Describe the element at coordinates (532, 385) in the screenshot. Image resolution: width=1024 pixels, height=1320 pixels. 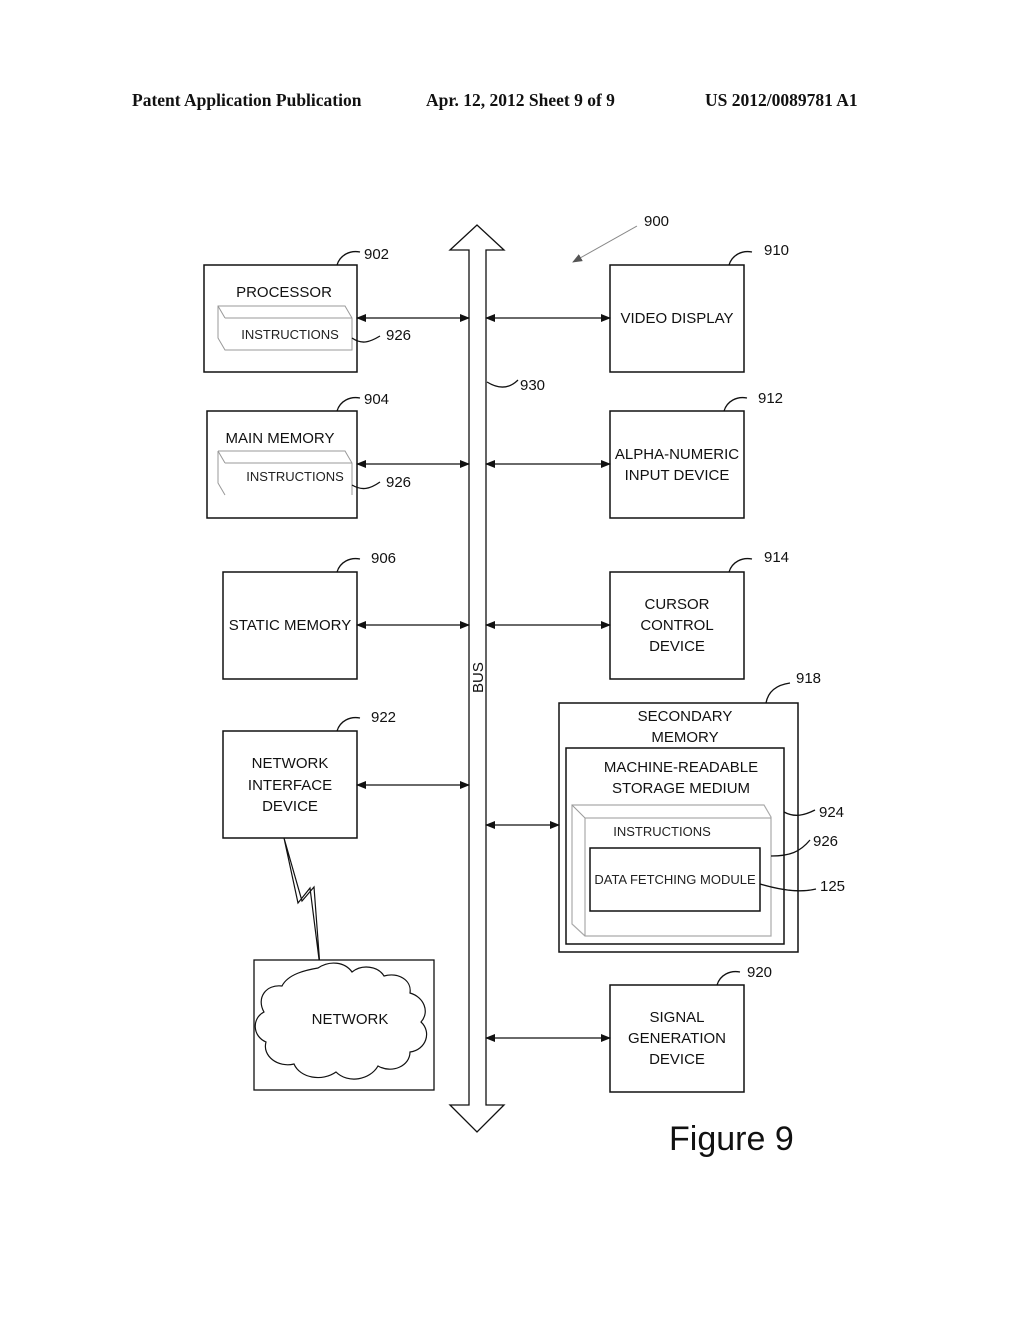
I see `bus-ref: 930` at that location.